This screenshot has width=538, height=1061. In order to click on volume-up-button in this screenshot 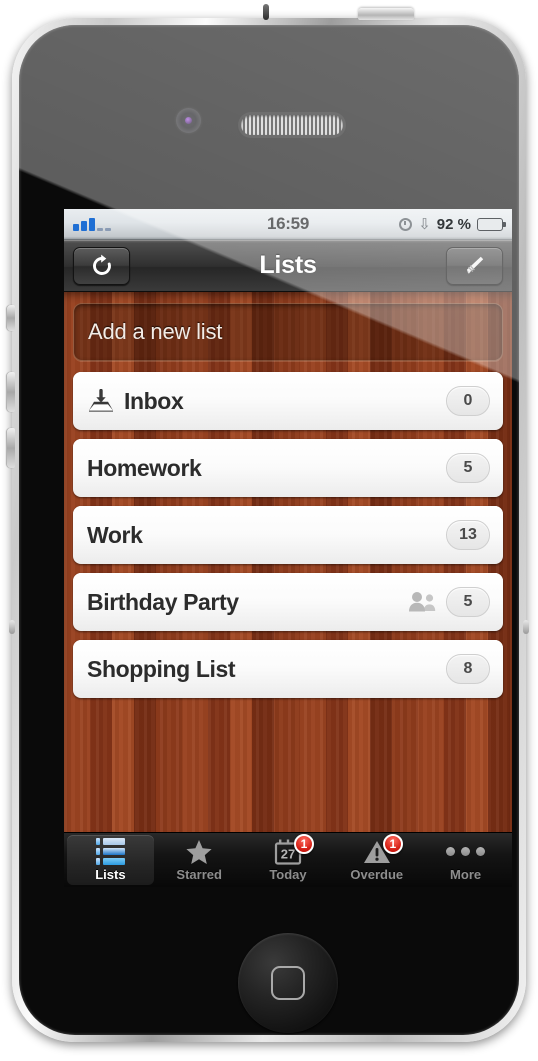, I will do `click(11, 392)`.